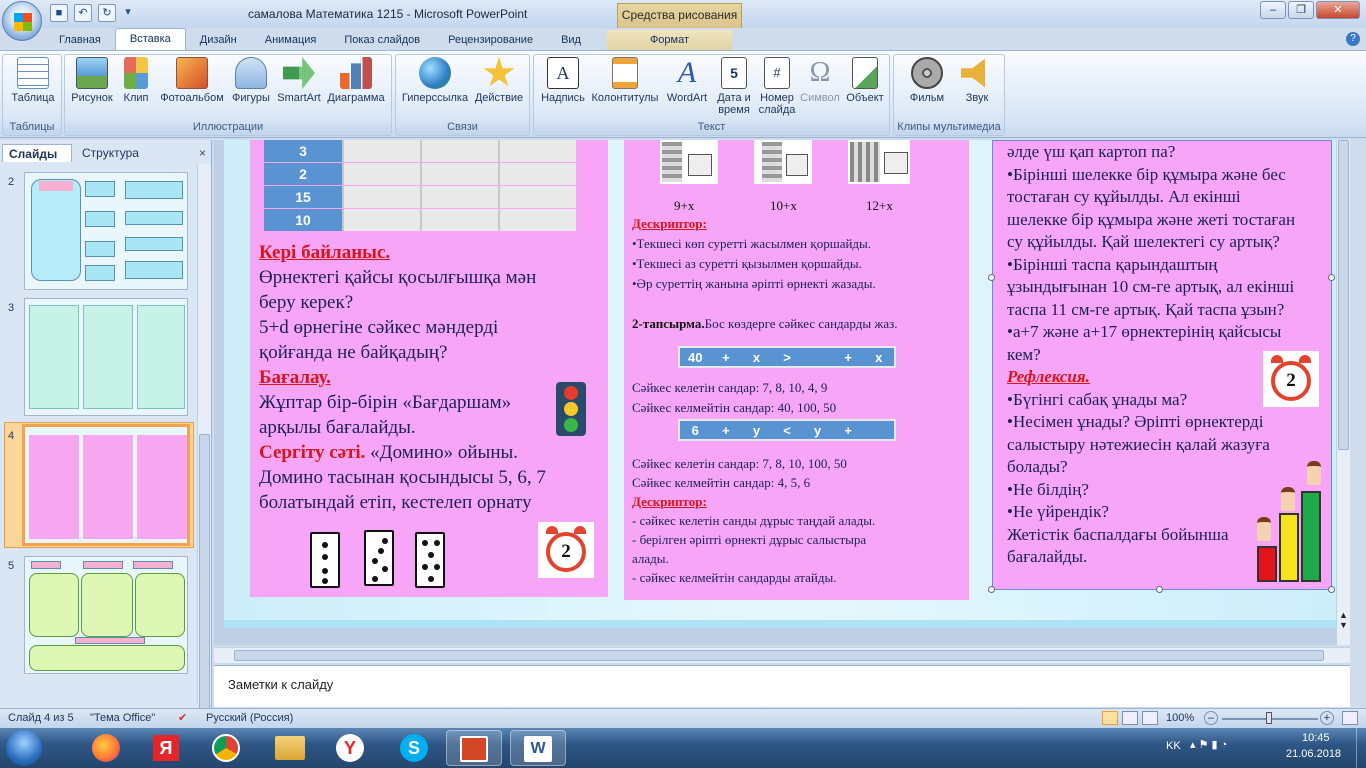 The width and height of the screenshot is (1366, 768). I want to click on header-footer-button: Колонтитулы, so click(625, 80).